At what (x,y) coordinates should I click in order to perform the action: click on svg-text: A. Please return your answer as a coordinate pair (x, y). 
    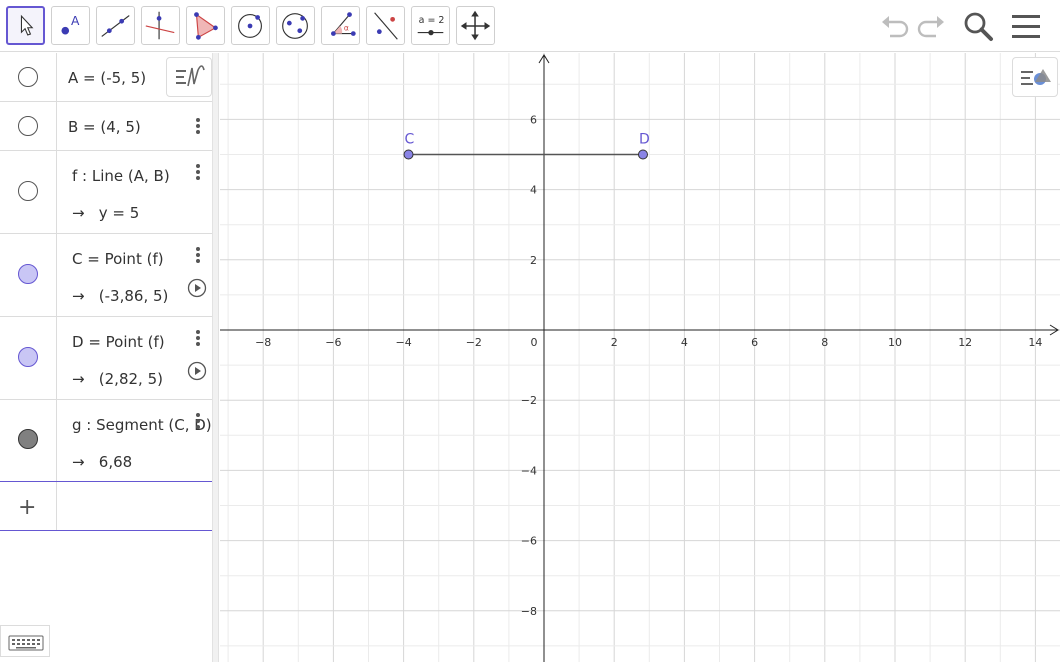
    Looking at the image, I should click on (75, 21).